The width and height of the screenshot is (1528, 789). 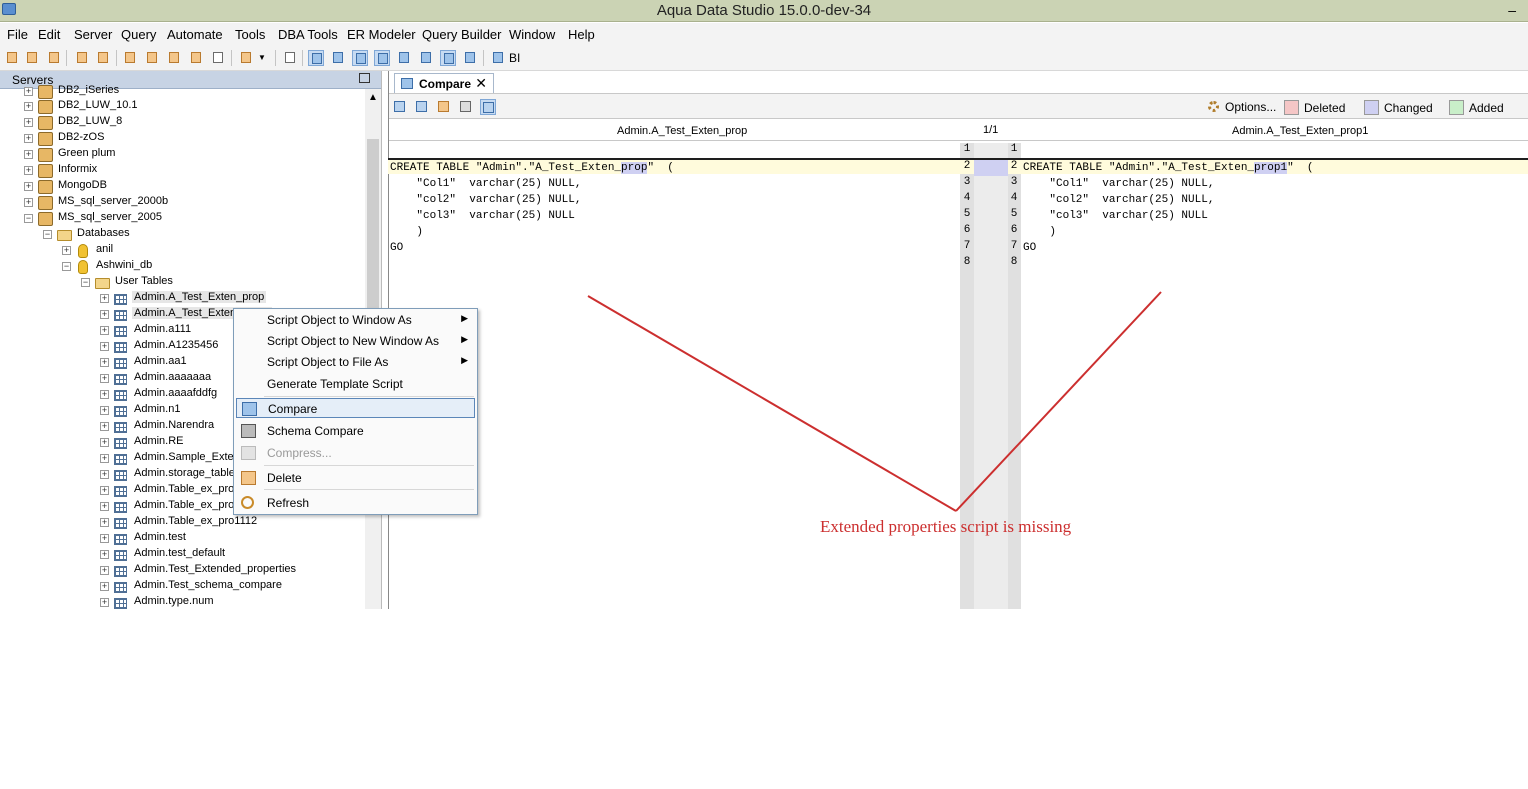 I want to click on menu-item-compare: Compare, so click(x=355, y=408).